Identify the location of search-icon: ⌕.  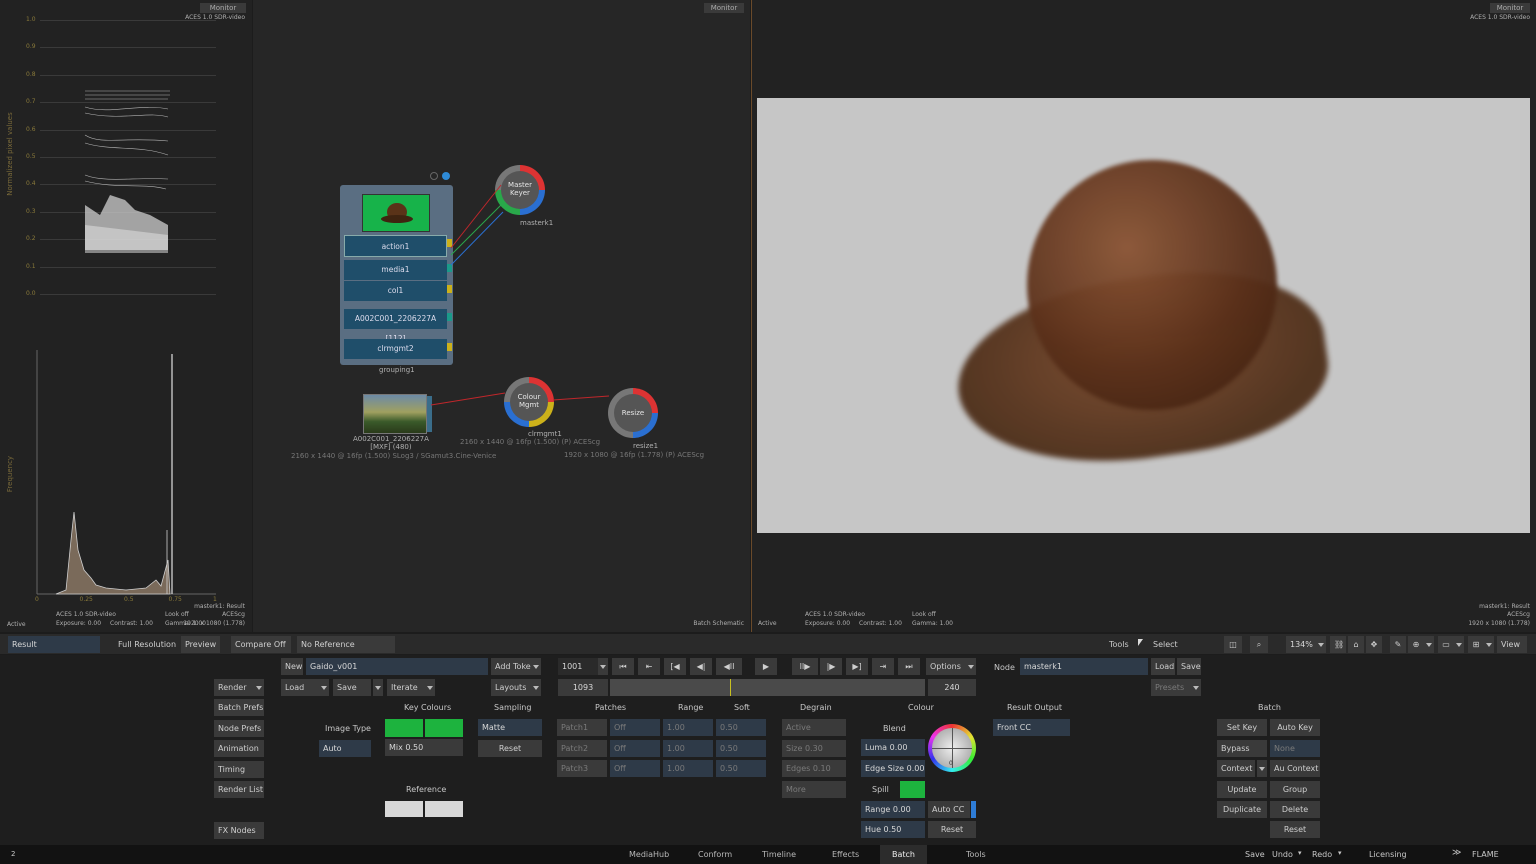
(1259, 644).